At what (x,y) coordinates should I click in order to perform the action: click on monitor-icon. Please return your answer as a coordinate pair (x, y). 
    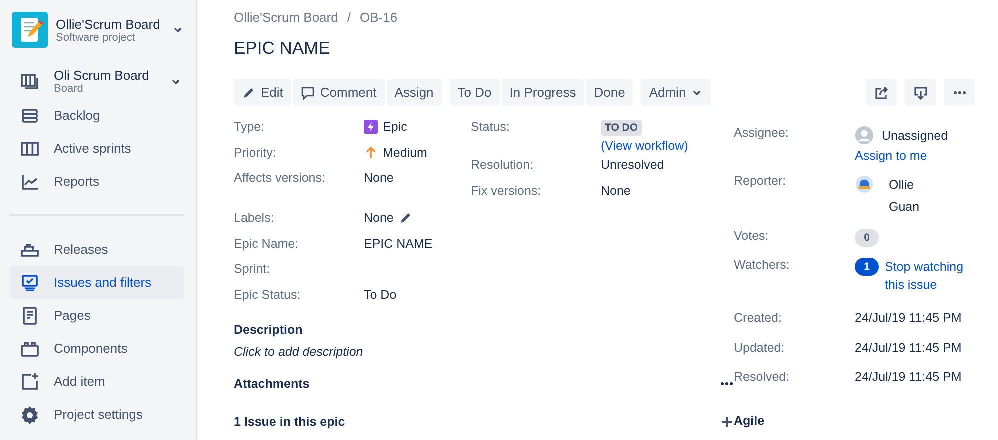
    Looking at the image, I should click on (30, 282).